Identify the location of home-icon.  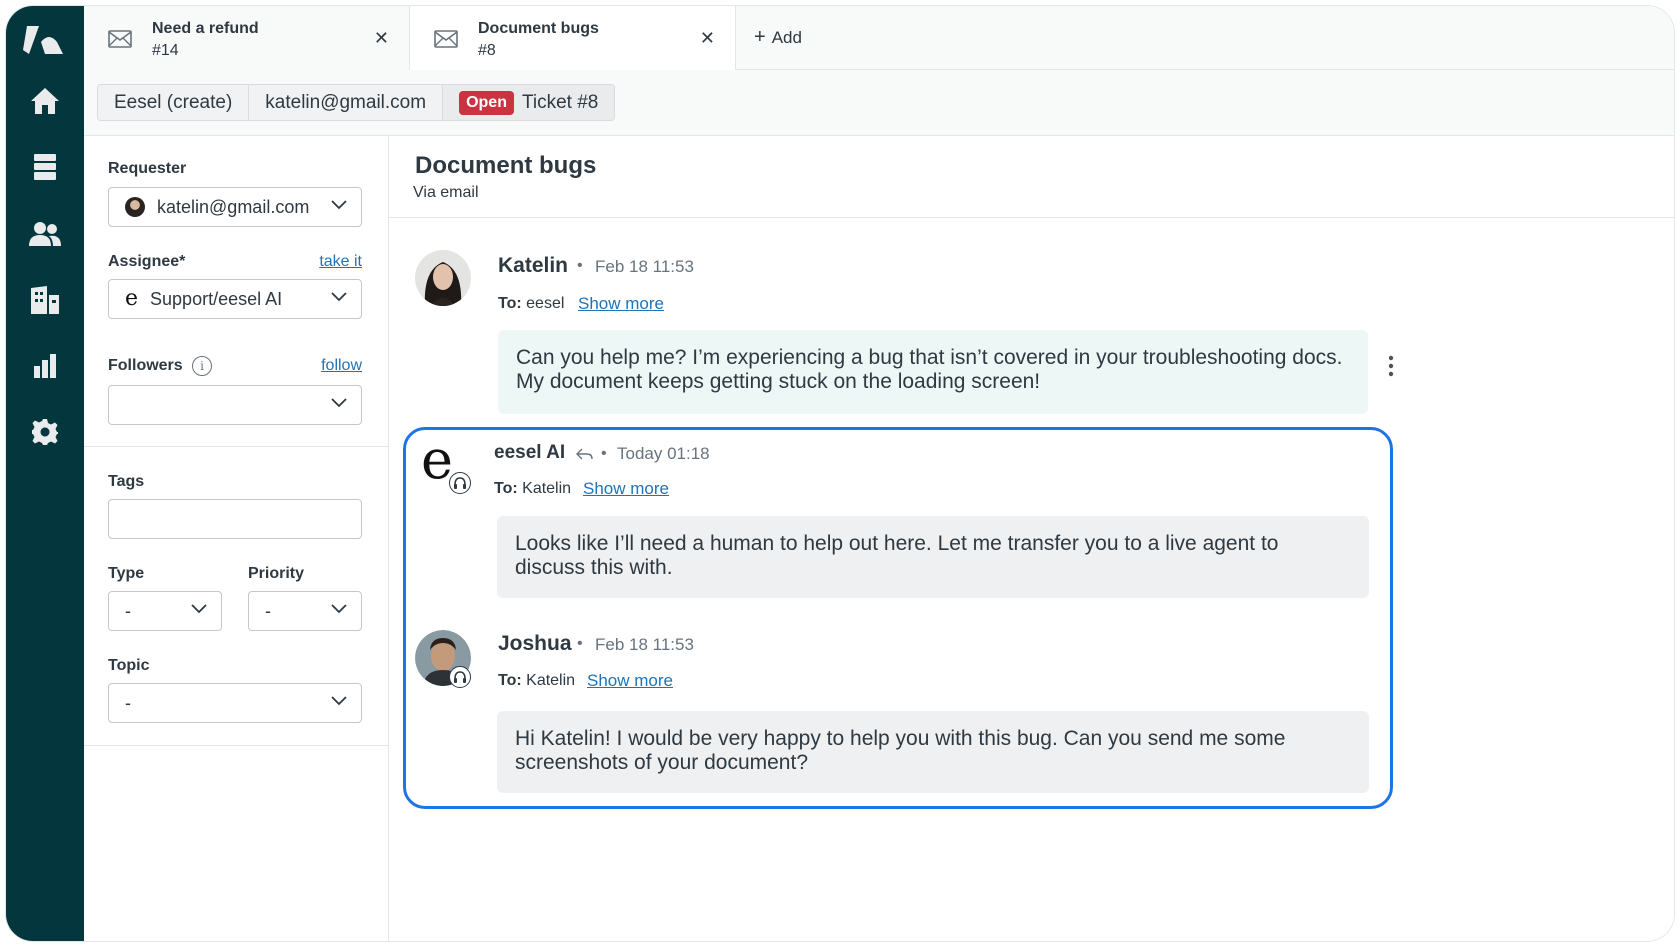
(45, 101).